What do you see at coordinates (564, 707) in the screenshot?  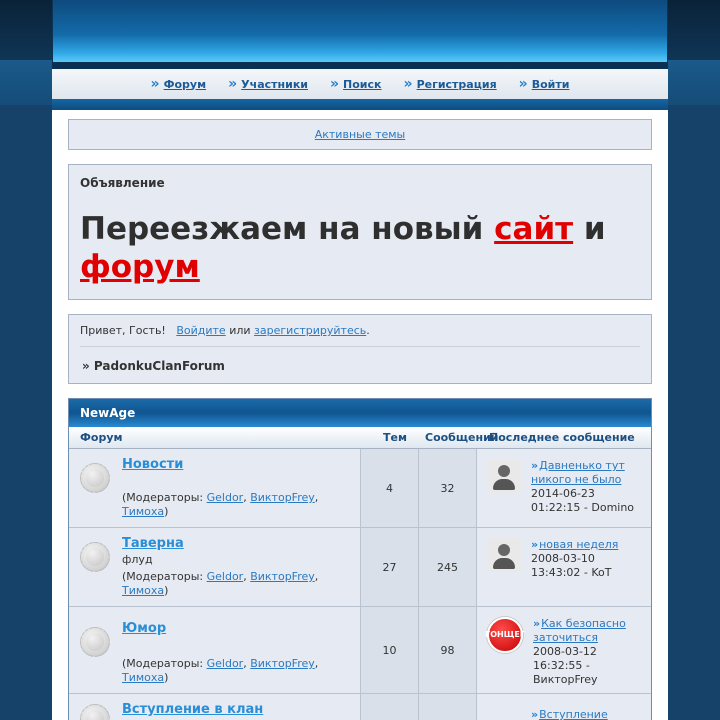 I see `last-post-cell: » Вступление` at bounding box center [564, 707].